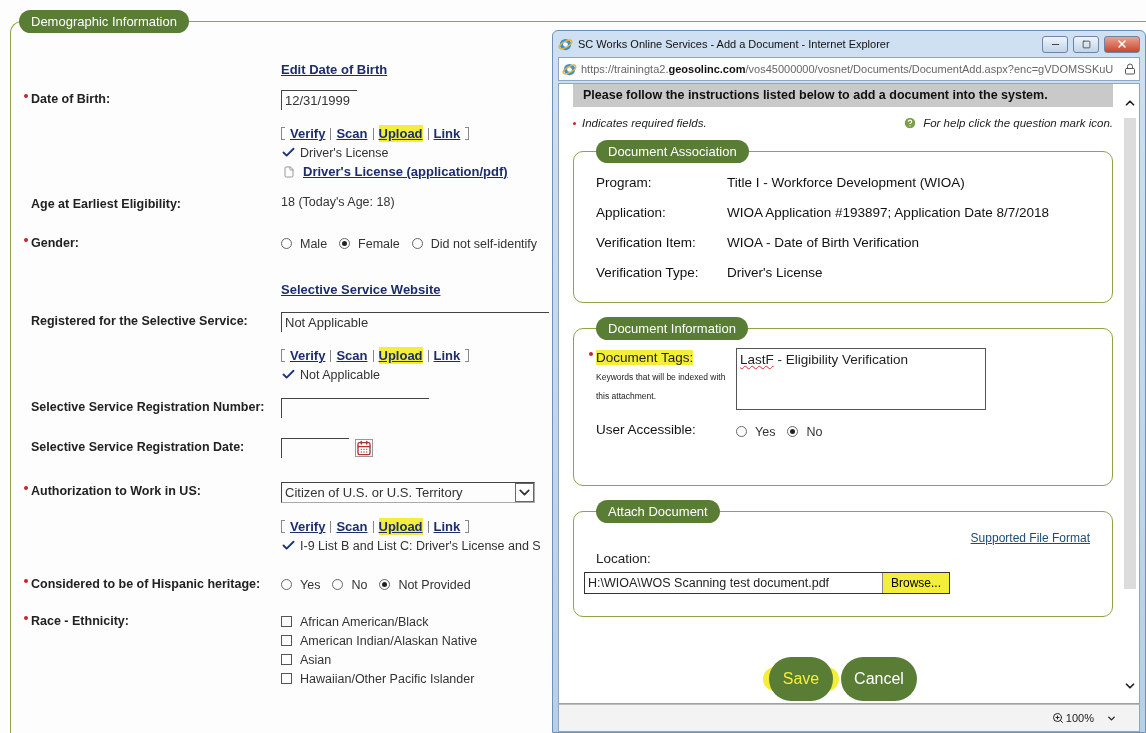 The height and width of the screenshot is (733, 1146). I want to click on verified-text: Not Applicable, so click(340, 374).